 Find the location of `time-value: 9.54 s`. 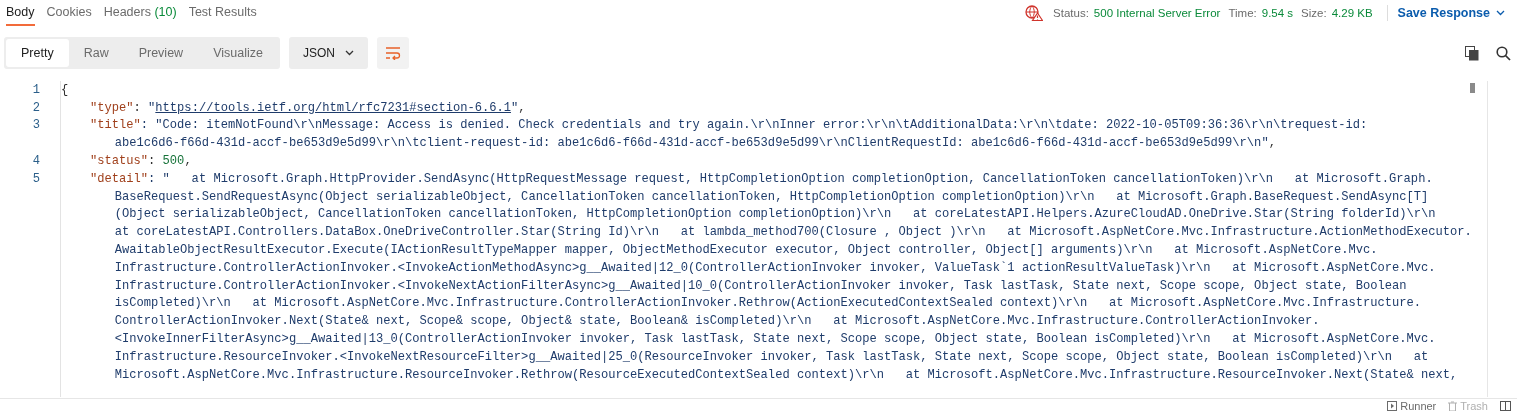

time-value: 9.54 s is located at coordinates (1277, 13).